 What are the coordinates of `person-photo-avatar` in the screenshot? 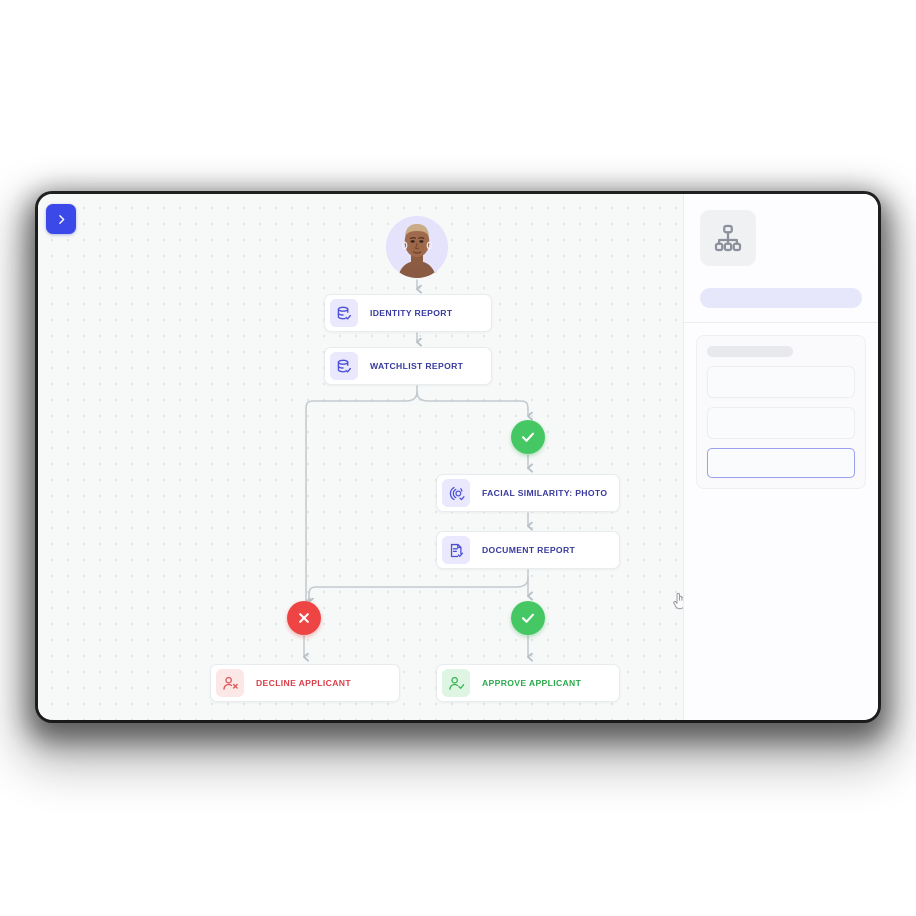 It's located at (417, 247).